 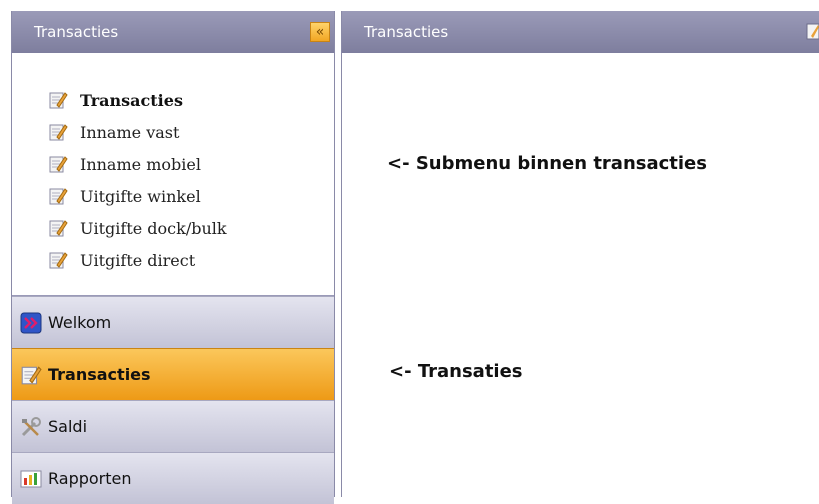 I want to click on nav-button-label: Transacties, so click(x=99, y=374).